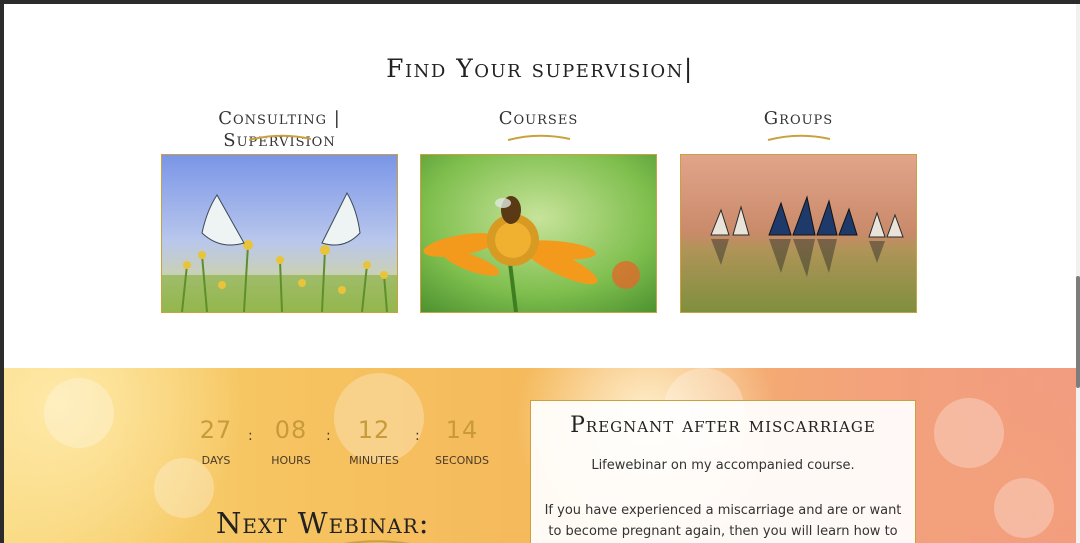  Describe the element at coordinates (216, 460) in the screenshot. I see `days-label: DAYS` at that location.